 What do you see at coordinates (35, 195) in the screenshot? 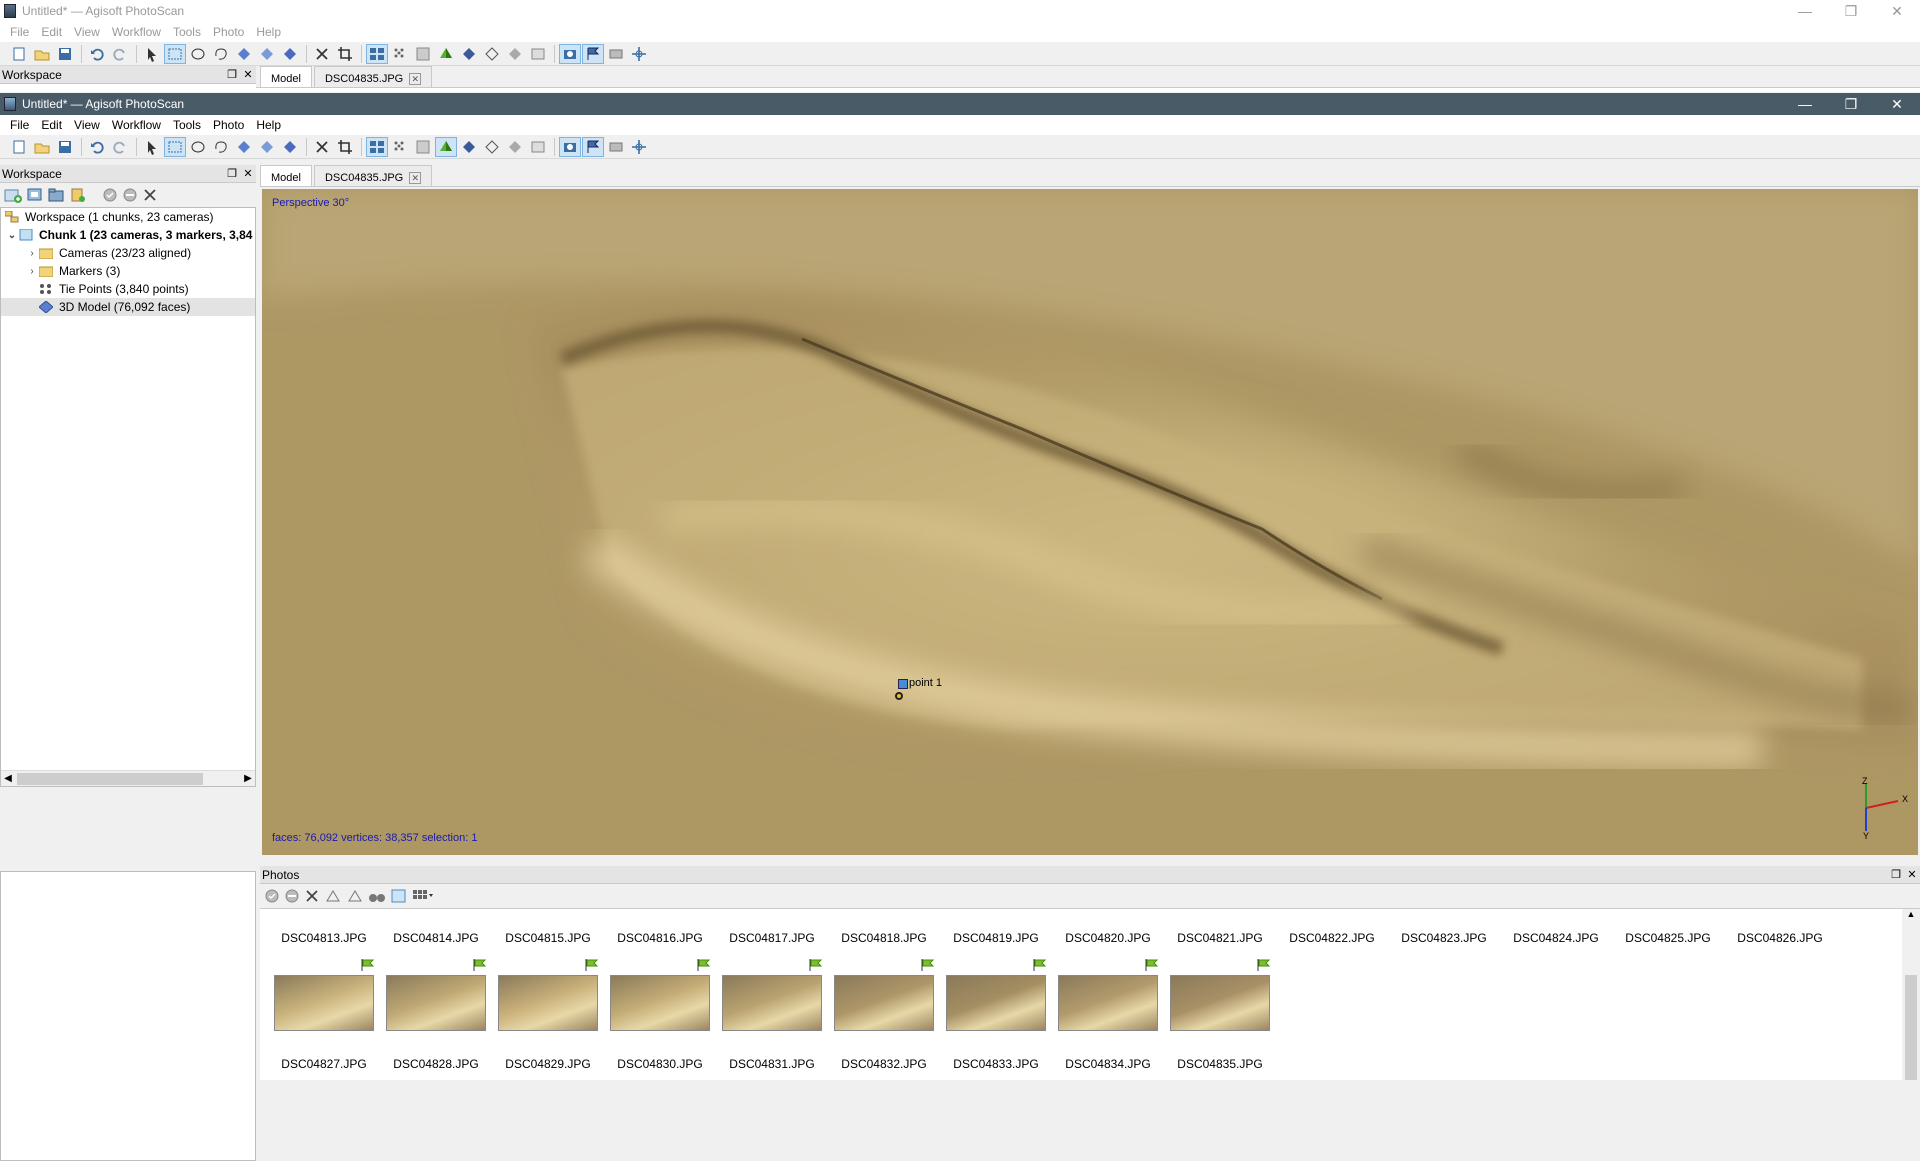
I see `add-photos-icon` at bounding box center [35, 195].